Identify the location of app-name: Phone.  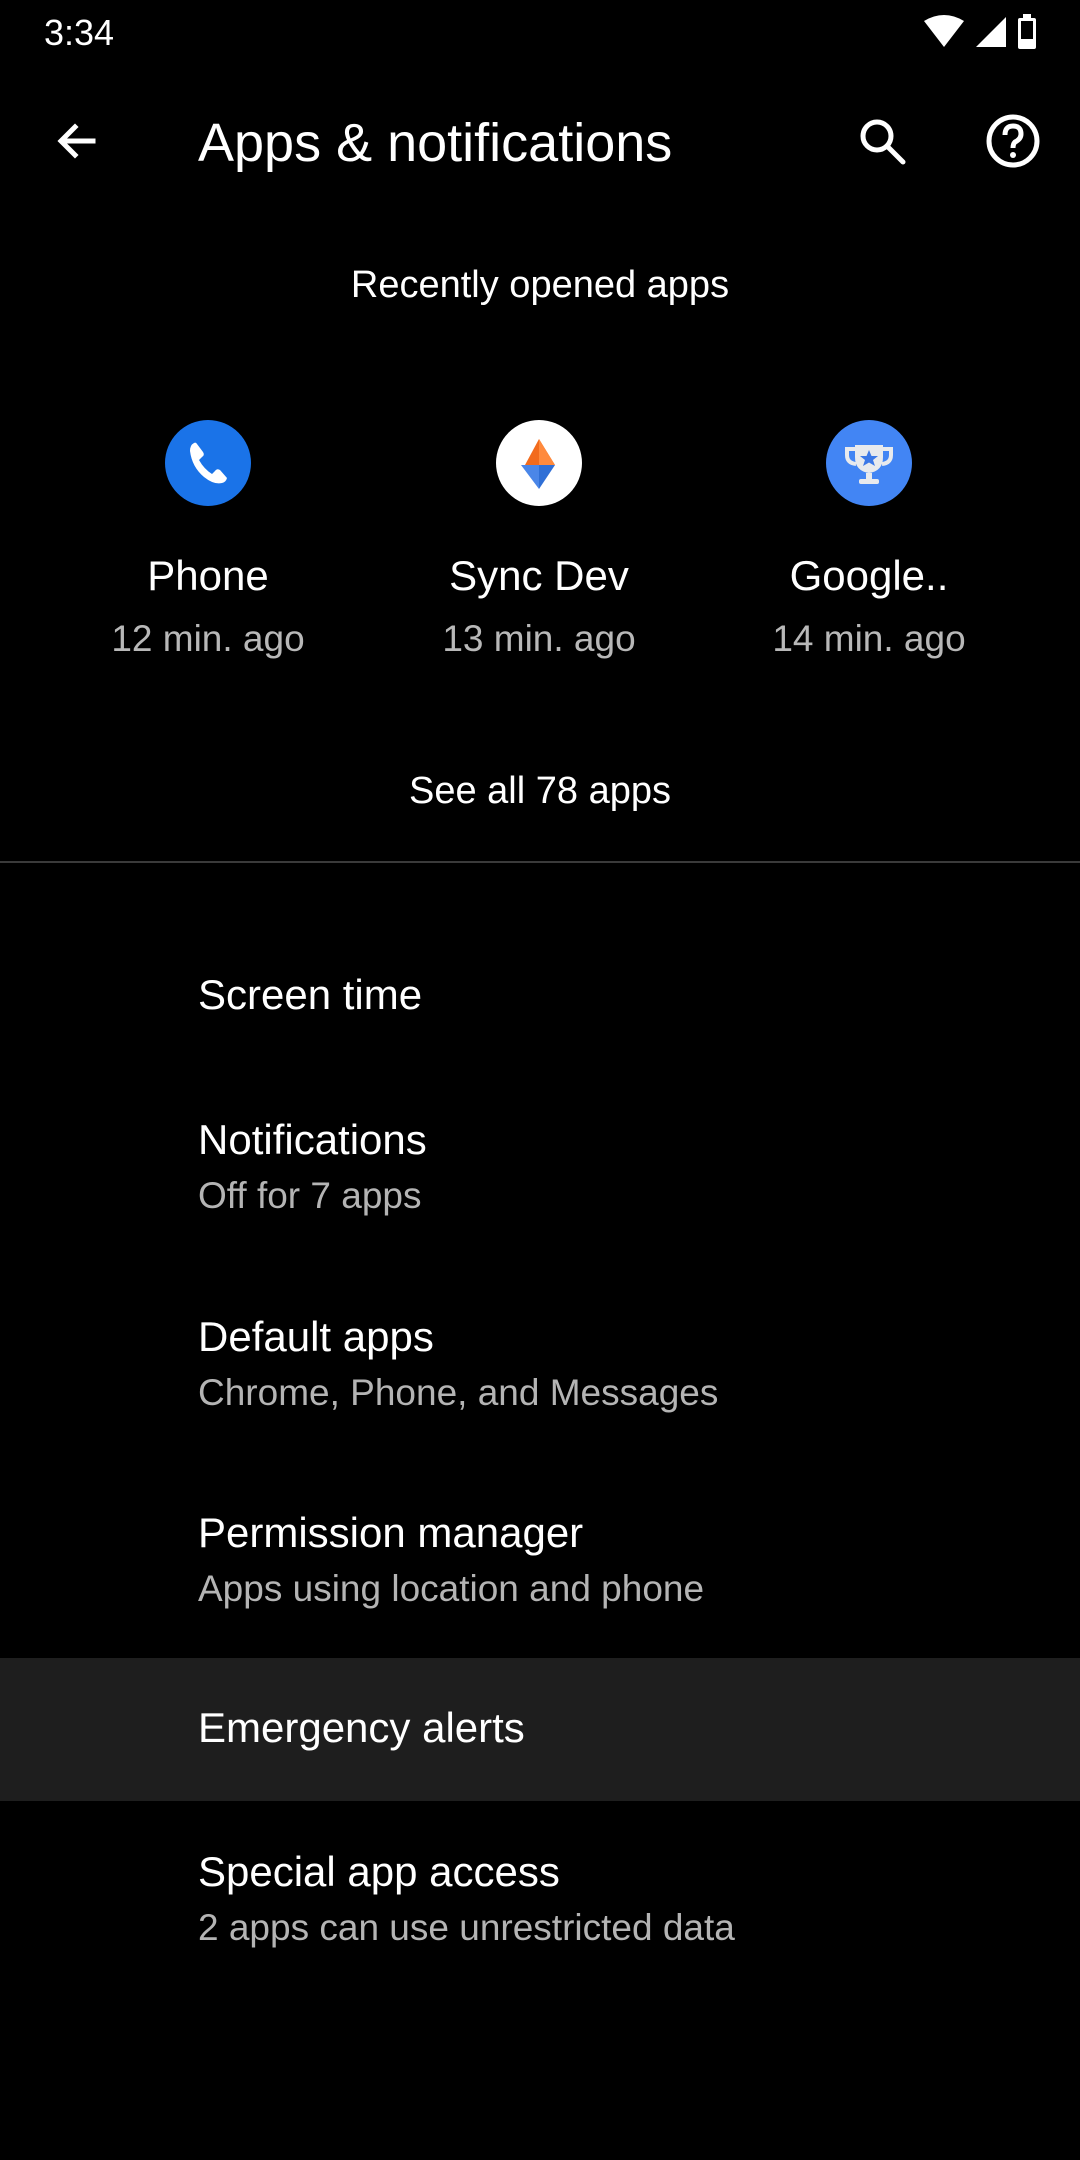
(208, 575).